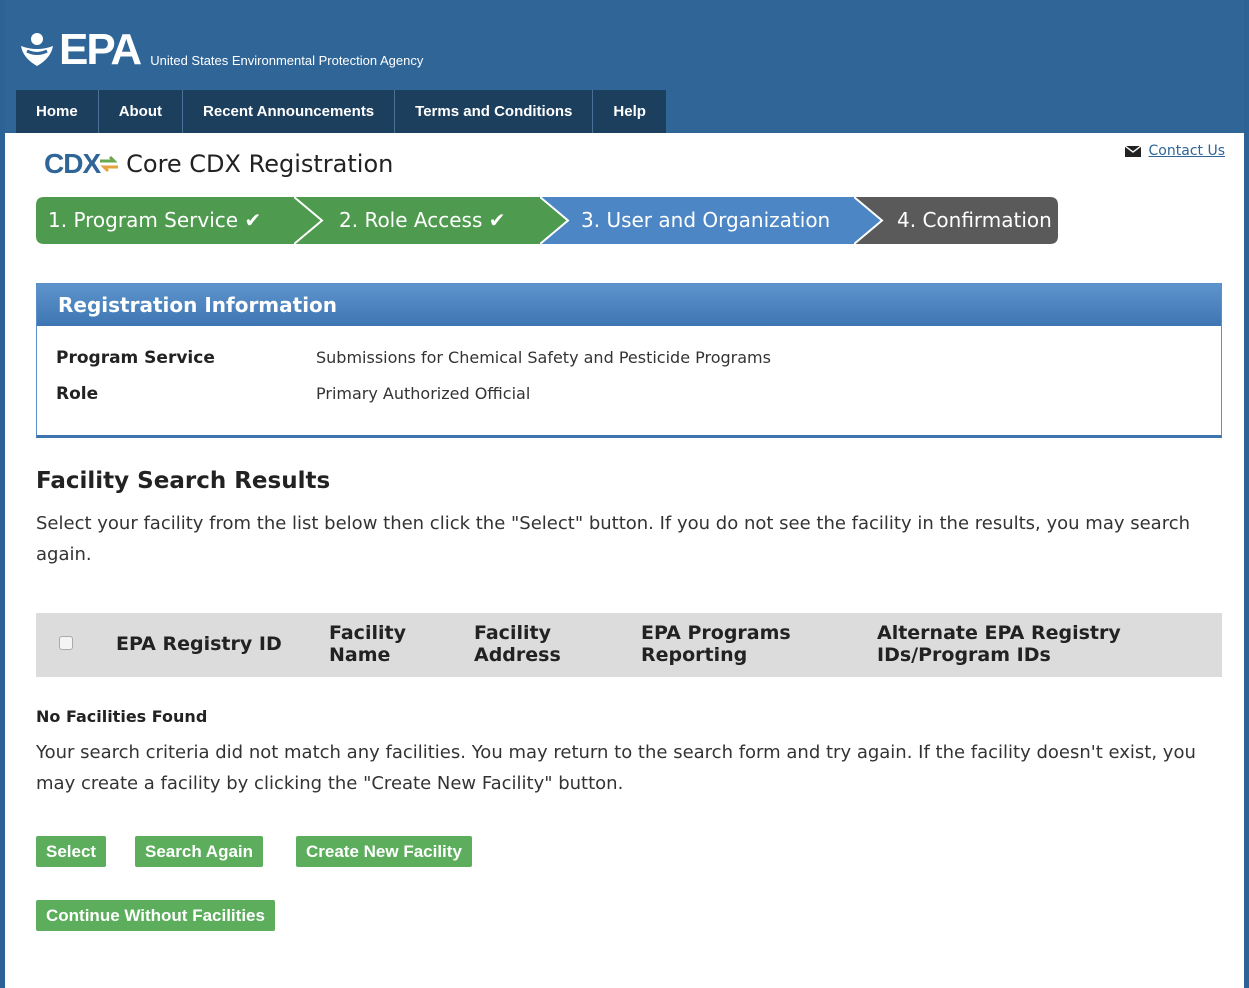 Image resolution: width=1249 pixels, height=988 pixels. What do you see at coordinates (37, 49) in the screenshot?
I see `epa-flower-icon` at bounding box center [37, 49].